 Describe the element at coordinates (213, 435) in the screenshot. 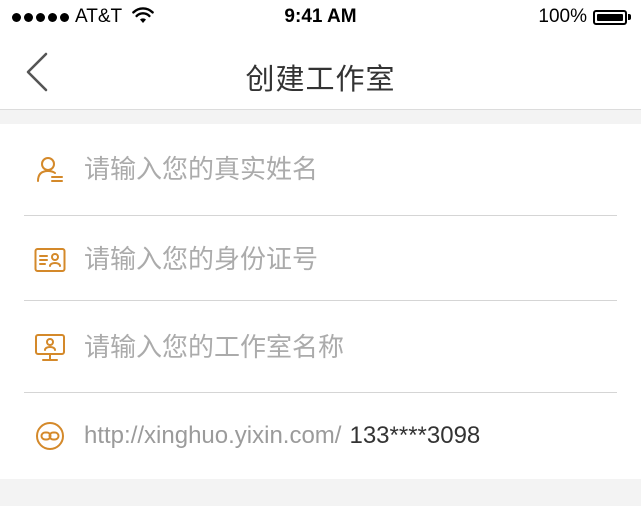

I see `link-prefix: http://xinghuo.yixin.com/` at that location.